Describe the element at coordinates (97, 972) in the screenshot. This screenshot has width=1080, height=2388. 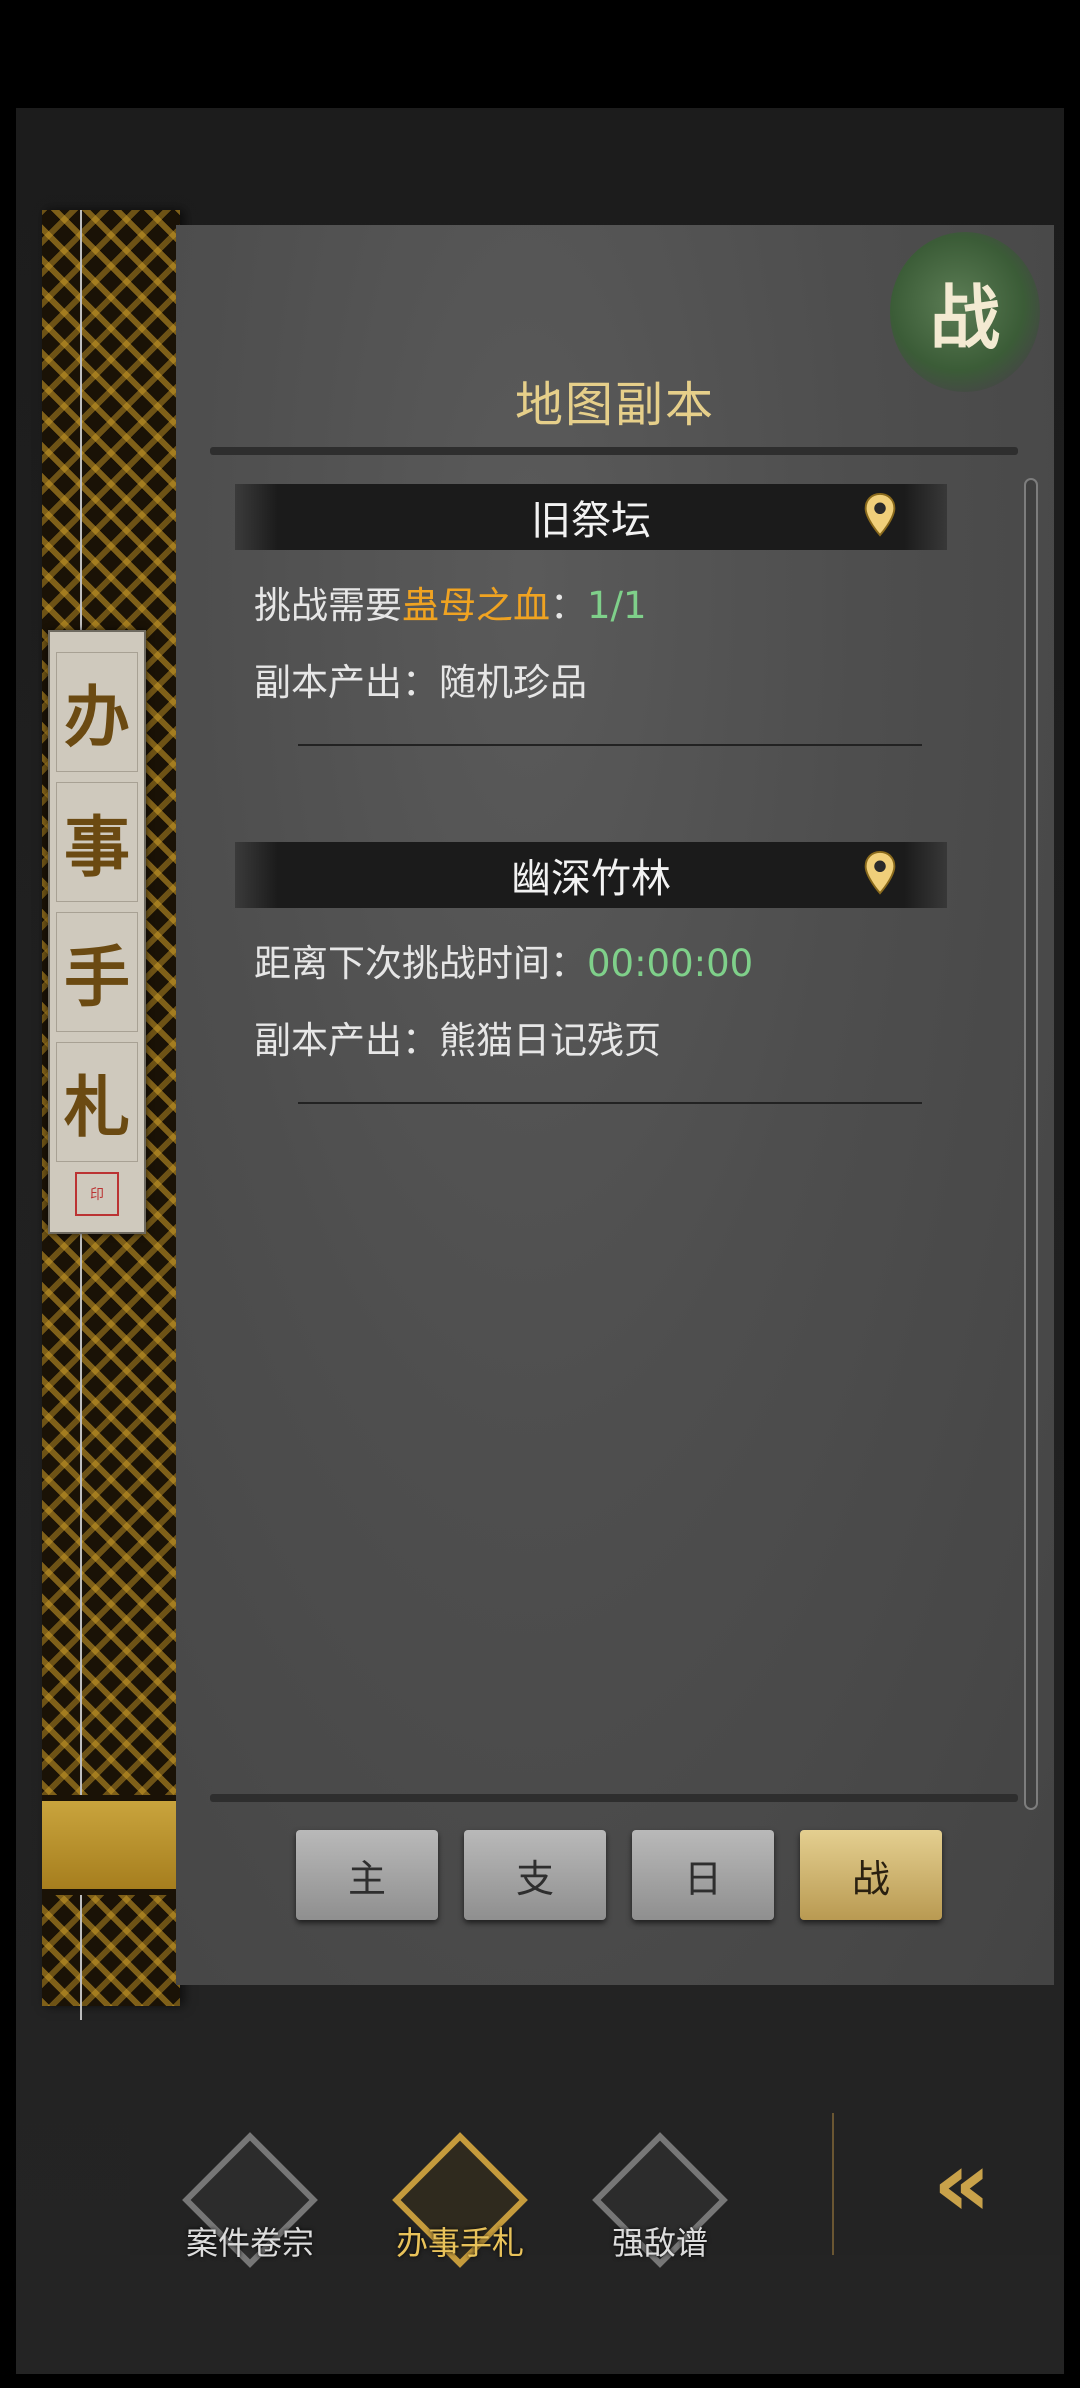
I see `title-char: 手` at that location.